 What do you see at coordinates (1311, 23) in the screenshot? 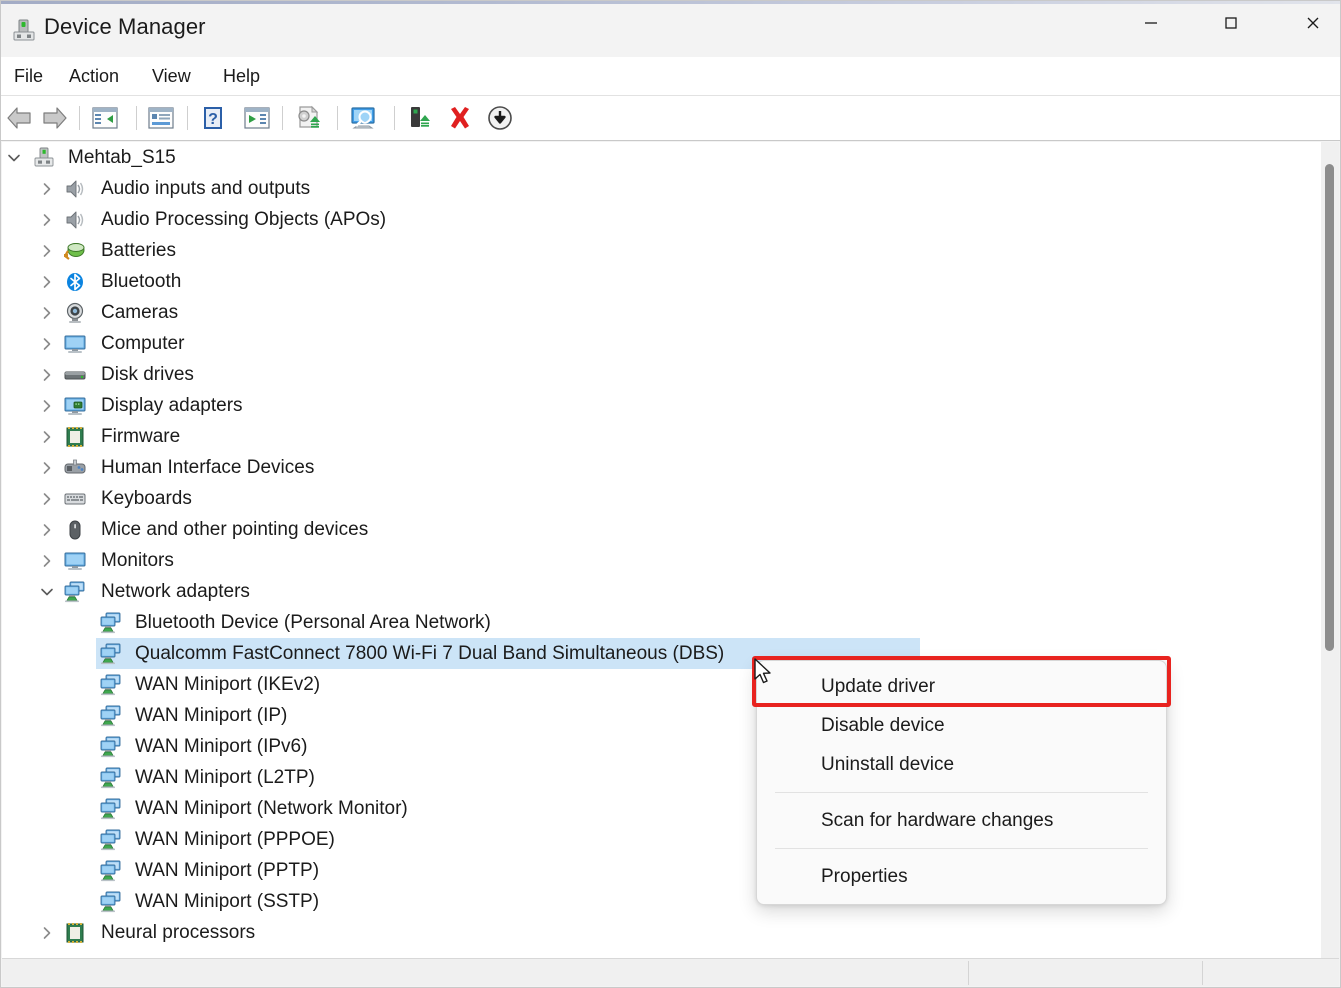
I see `close-button` at bounding box center [1311, 23].